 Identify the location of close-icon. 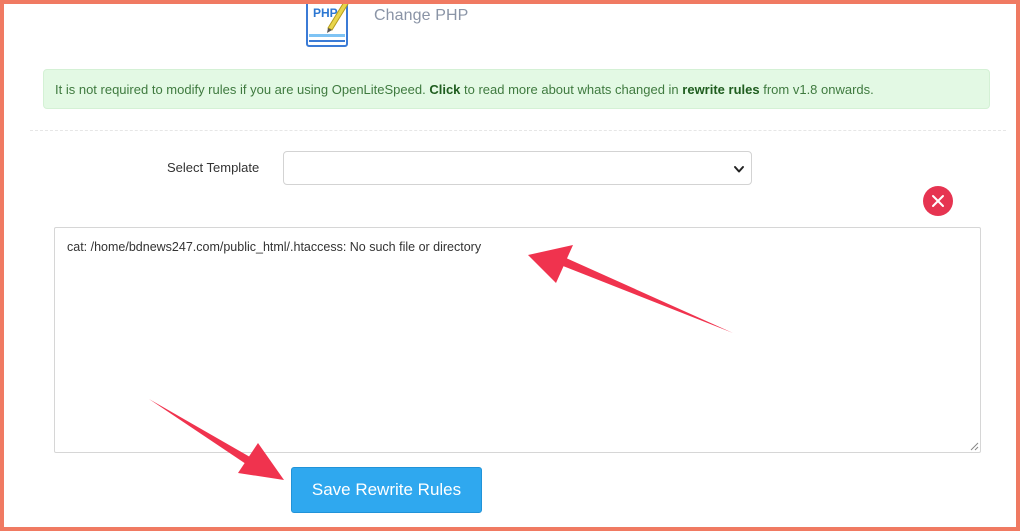
(938, 201).